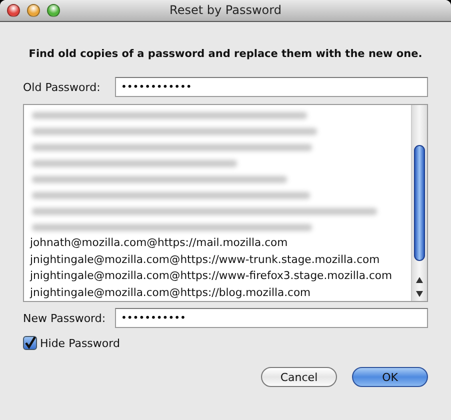  I want to click on list-item: johnath@mozilla.com@https://mail.mozilla.com, so click(217, 243).